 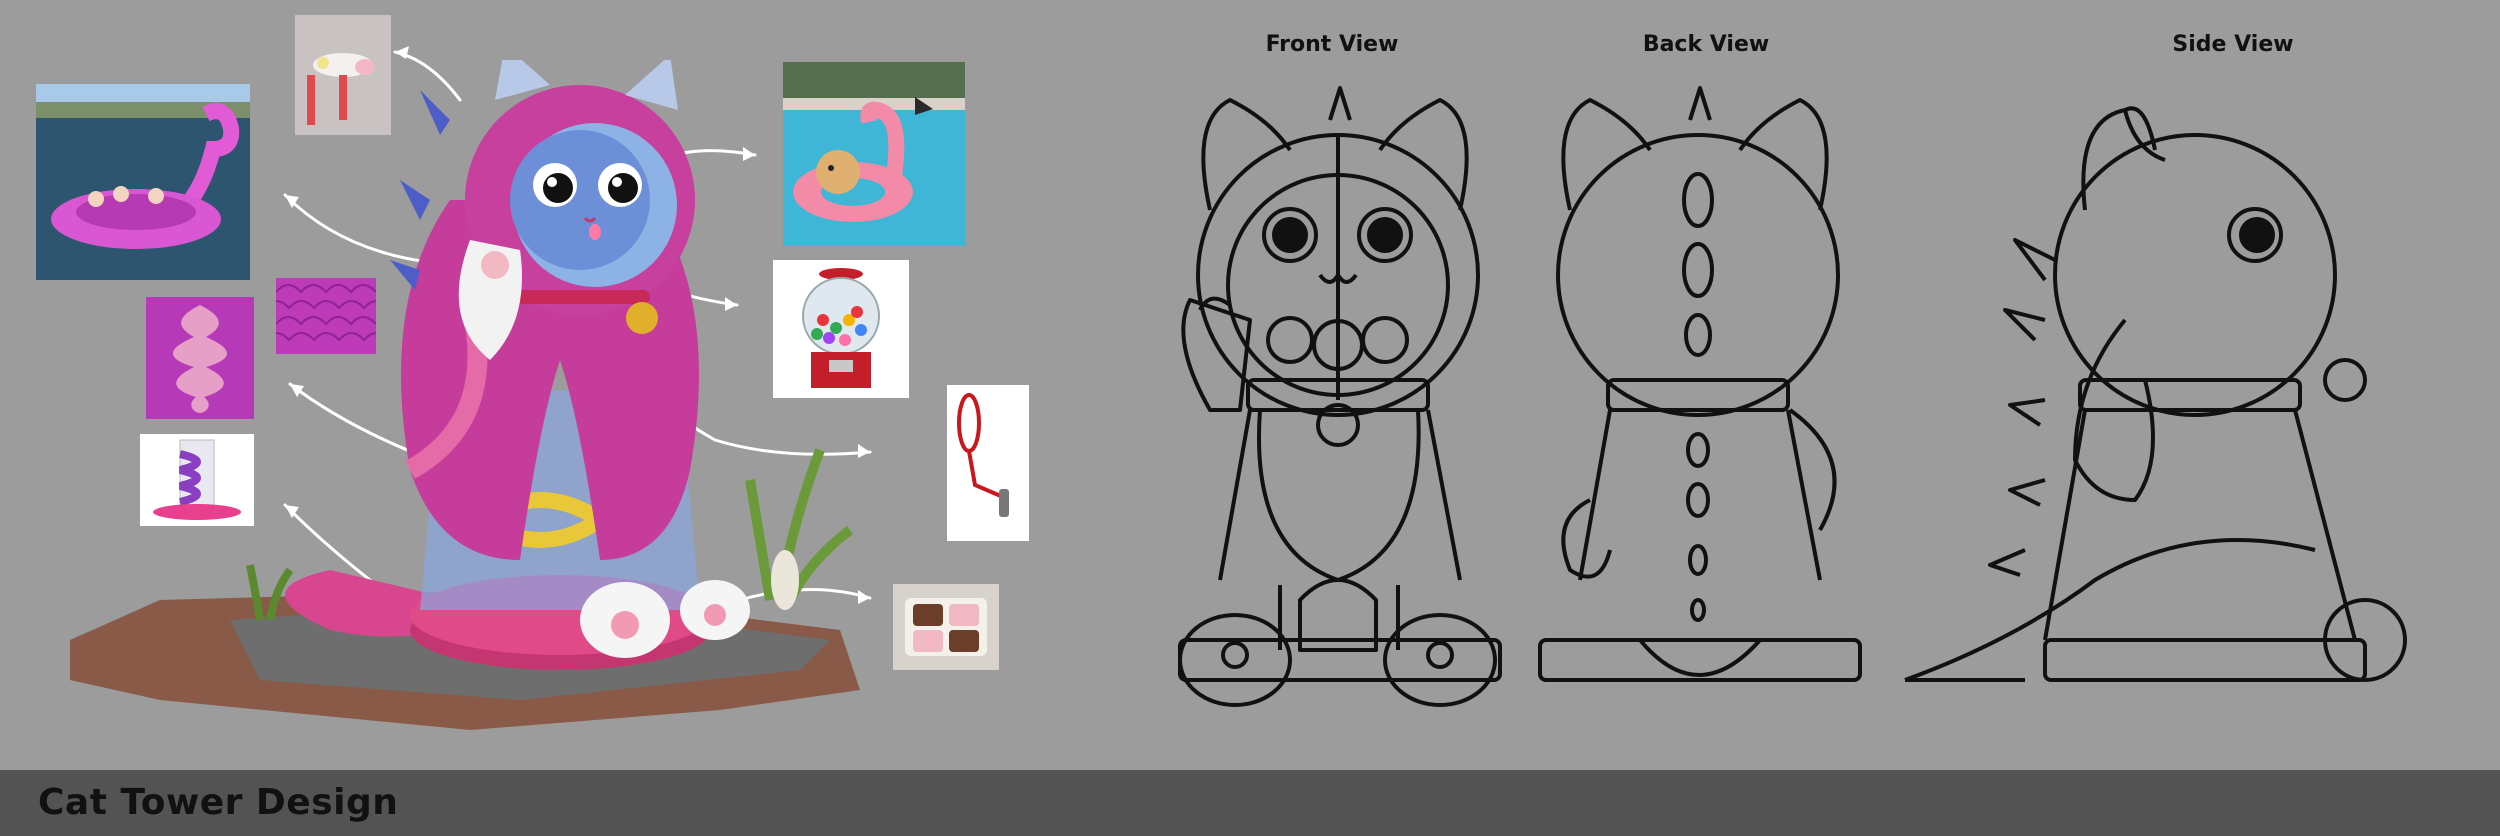 What do you see at coordinates (2155, 394) in the screenshot?
I see `side-view-drawing` at bounding box center [2155, 394].